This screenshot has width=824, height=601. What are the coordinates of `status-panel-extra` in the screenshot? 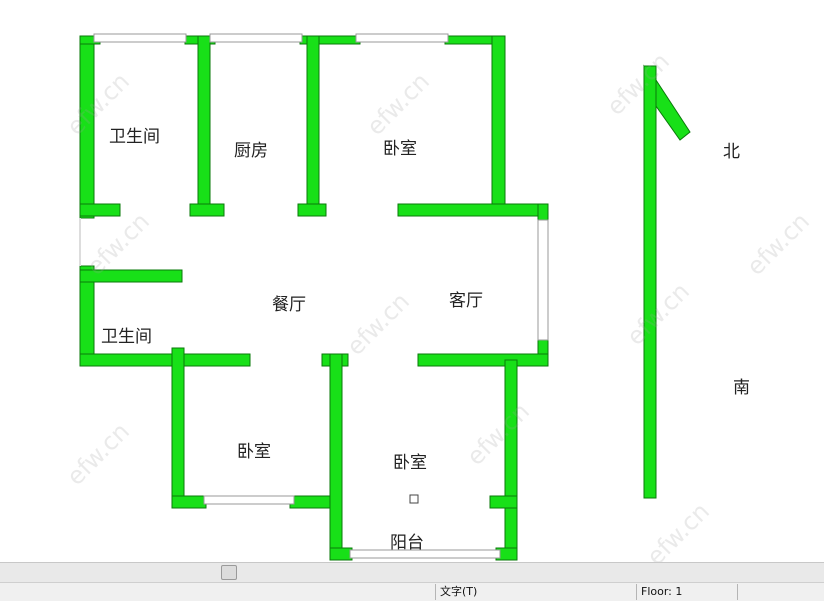 It's located at (780, 592).